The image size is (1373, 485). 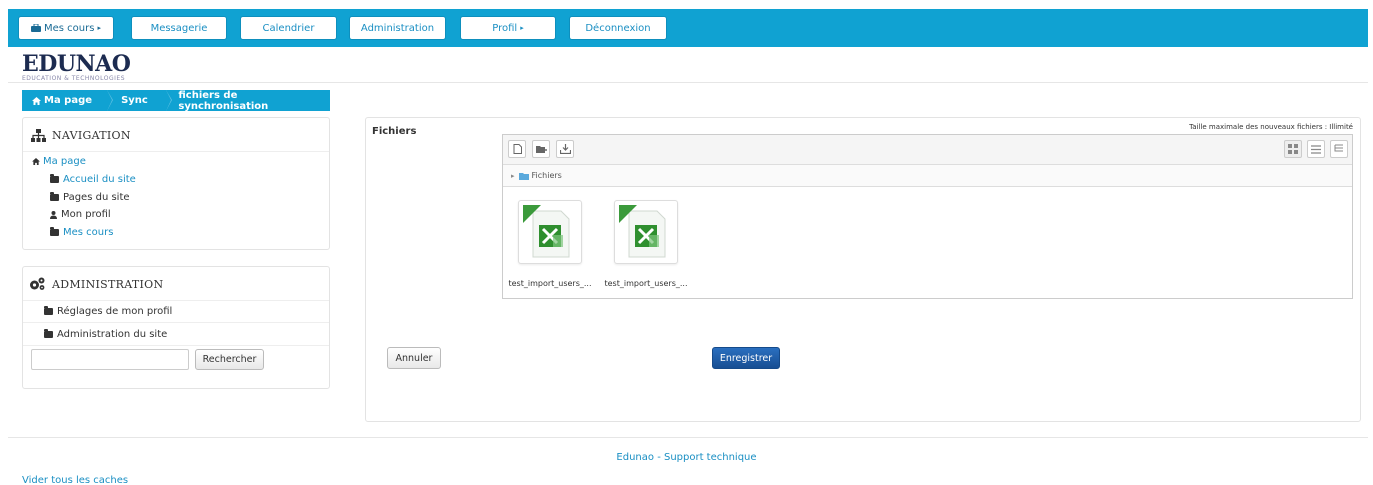 I want to click on administration-header: ADMINISTRATION, so click(x=96, y=284).